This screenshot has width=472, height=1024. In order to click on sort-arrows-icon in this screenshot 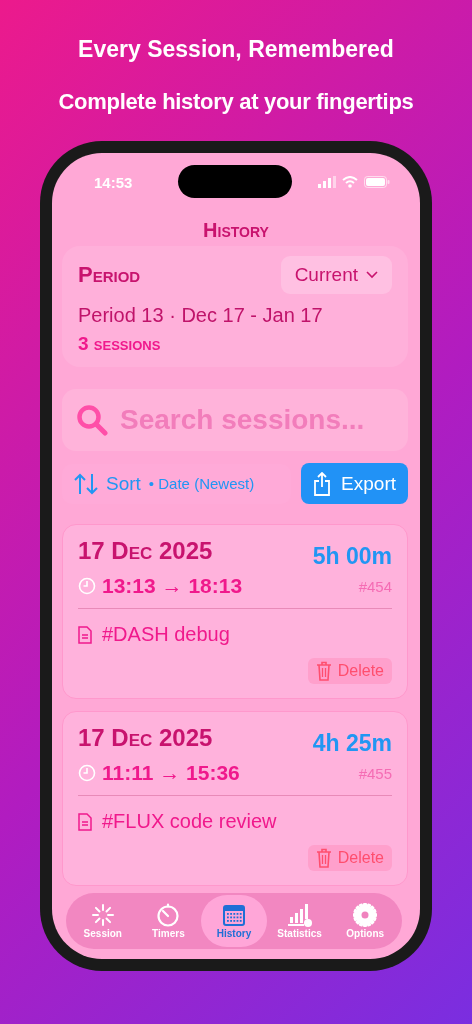, I will do `click(86, 483)`.